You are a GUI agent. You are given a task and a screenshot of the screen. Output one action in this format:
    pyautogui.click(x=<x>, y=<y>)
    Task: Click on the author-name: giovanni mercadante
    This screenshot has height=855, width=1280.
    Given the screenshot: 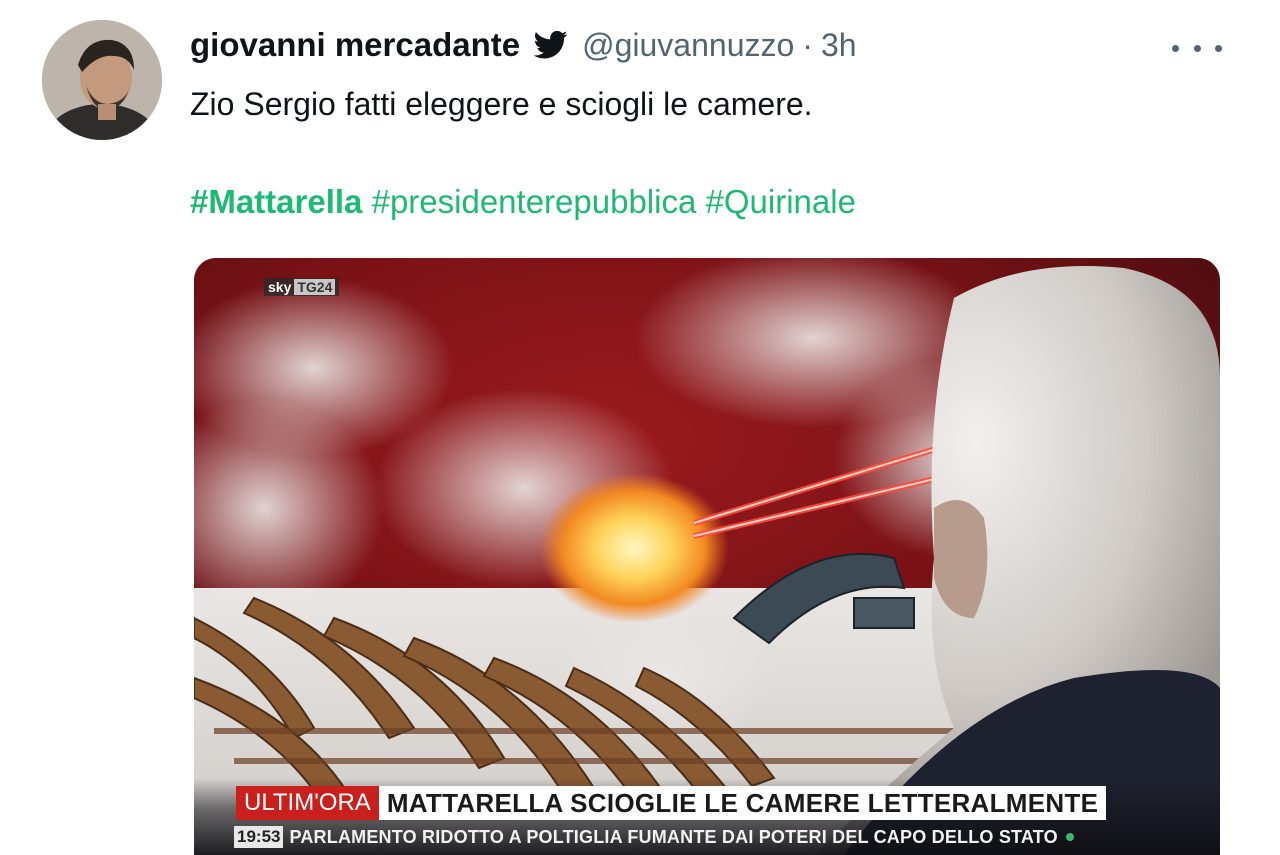 What is the action you would take?
    pyautogui.click(x=355, y=45)
    